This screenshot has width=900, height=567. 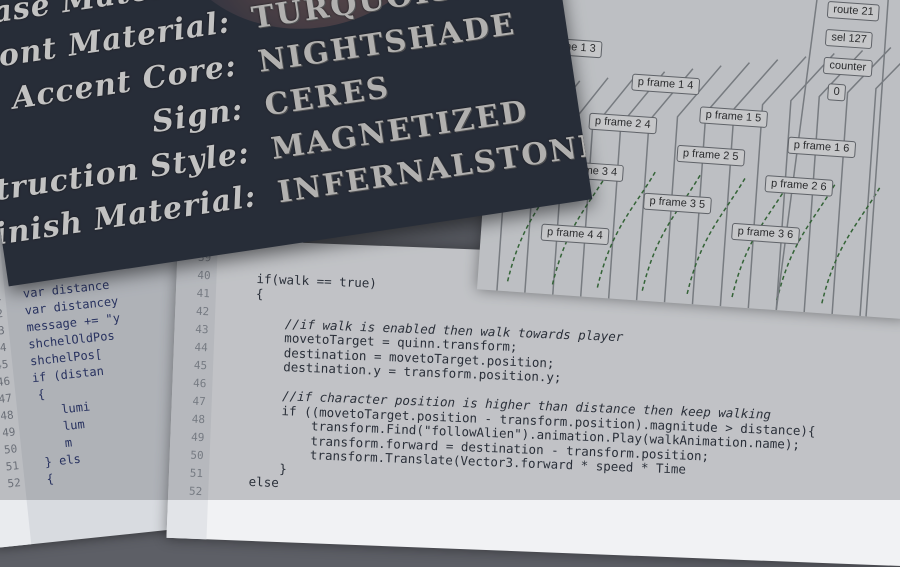 What do you see at coordinates (195, 311) in the screenshot?
I see `line-number: 42` at bounding box center [195, 311].